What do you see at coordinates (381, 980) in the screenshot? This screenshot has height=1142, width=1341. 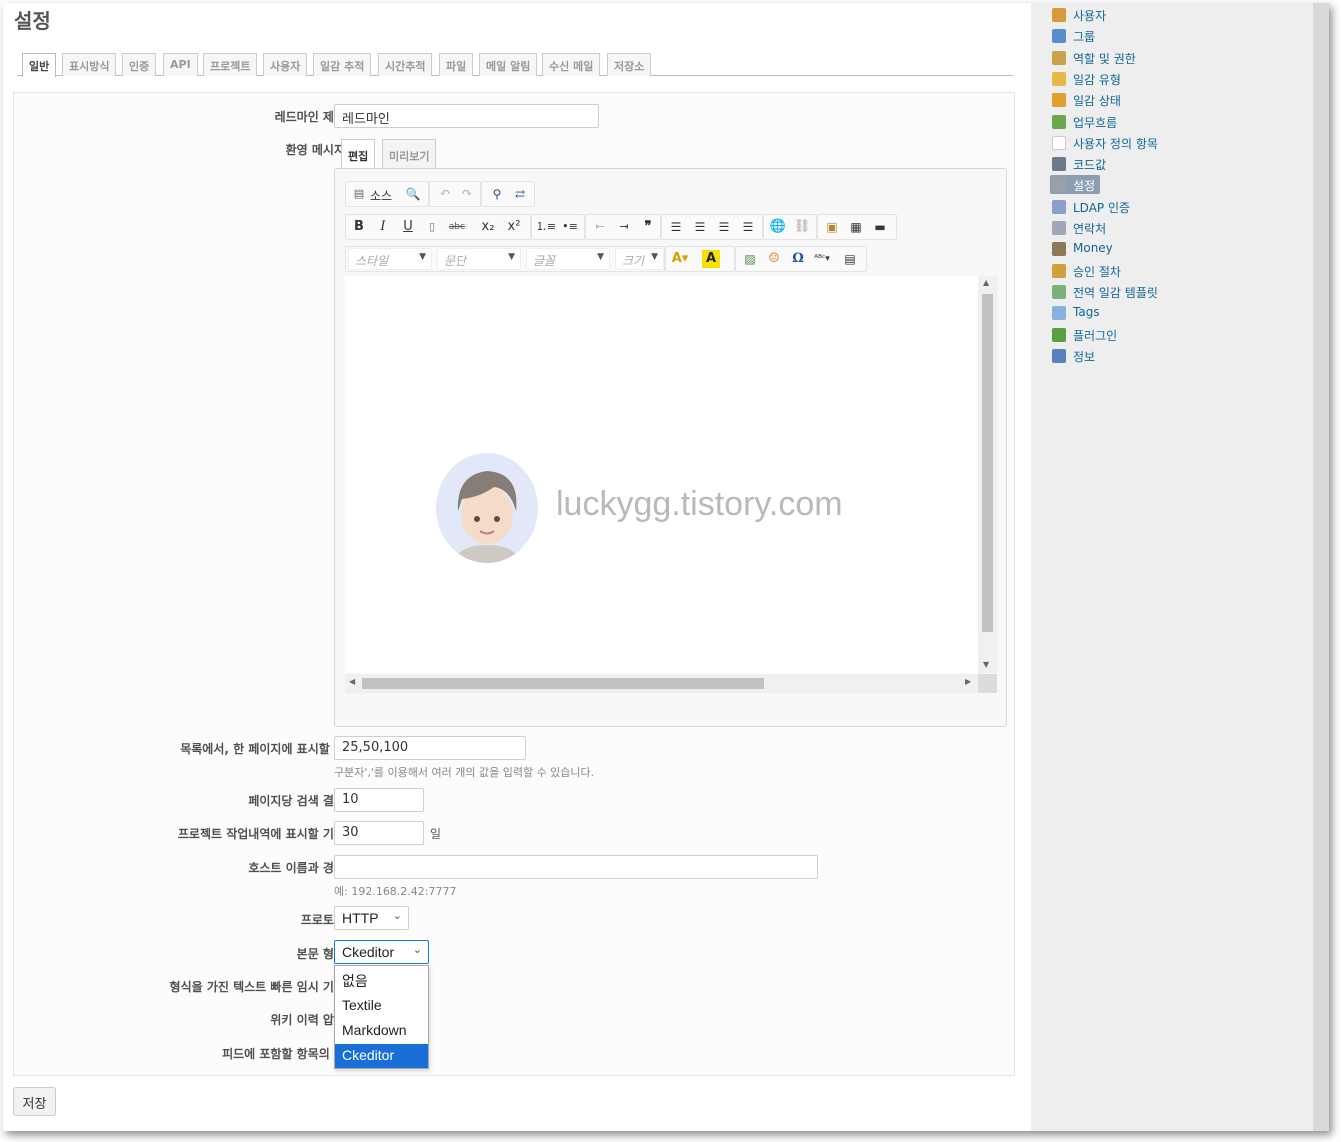 I see `option-none: 없음` at bounding box center [381, 980].